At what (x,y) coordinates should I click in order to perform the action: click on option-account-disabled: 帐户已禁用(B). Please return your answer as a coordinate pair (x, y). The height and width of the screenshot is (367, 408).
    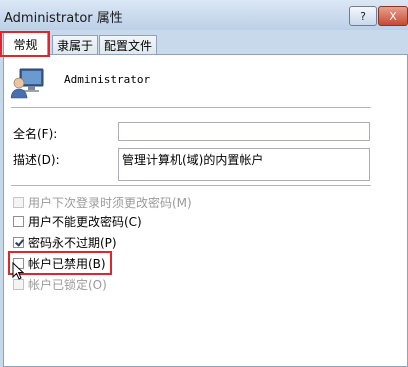
    Looking at the image, I should click on (59, 263).